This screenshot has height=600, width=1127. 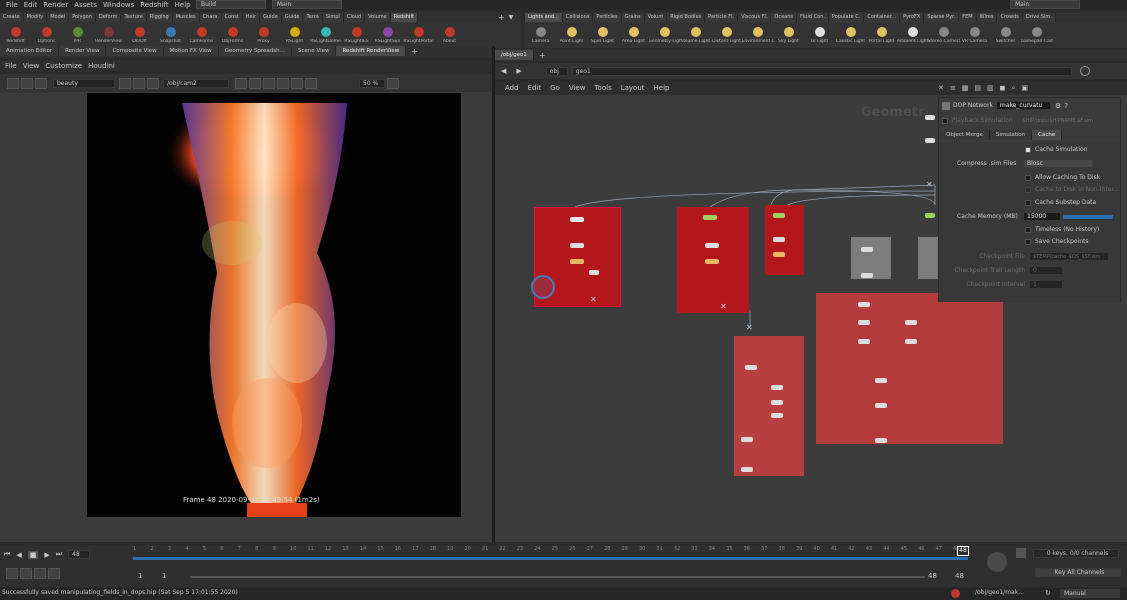 What do you see at coordinates (1028, 229) in the screenshot?
I see `timeless-checkbox` at bounding box center [1028, 229].